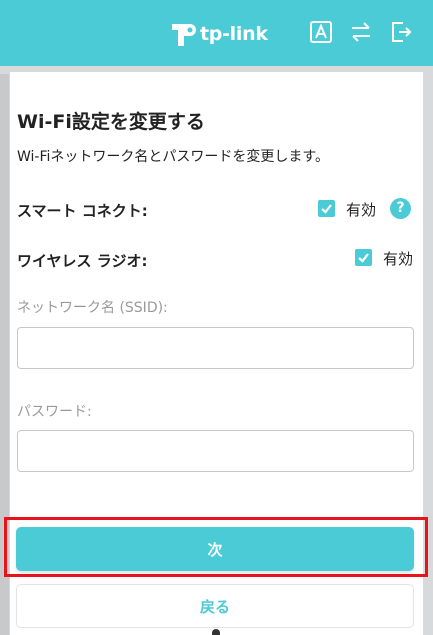 The width and height of the screenshot is (433, 635). What do you see at coordinates (54, 412) in the screenshot?
I see `password-label: パスワード:` at bounding box center [54, 412].